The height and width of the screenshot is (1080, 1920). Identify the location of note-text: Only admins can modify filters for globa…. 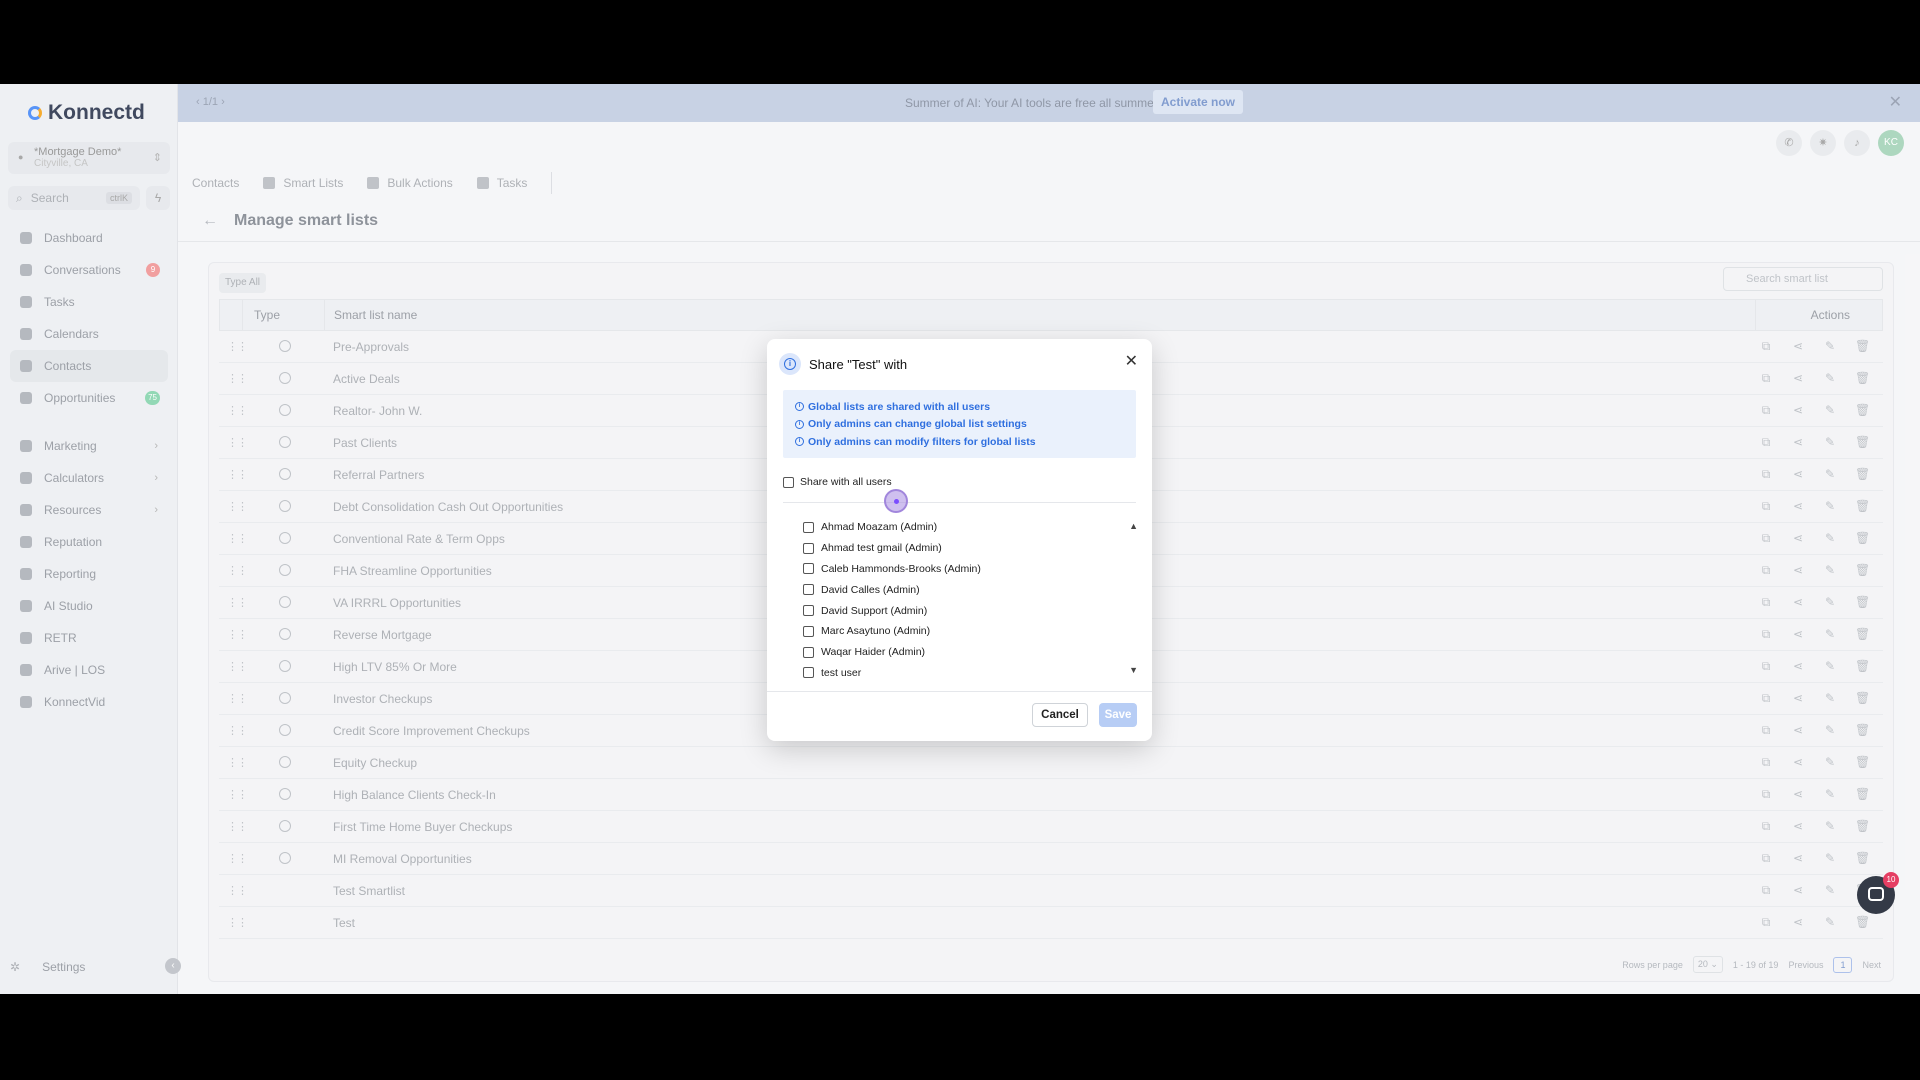
(922, 441).